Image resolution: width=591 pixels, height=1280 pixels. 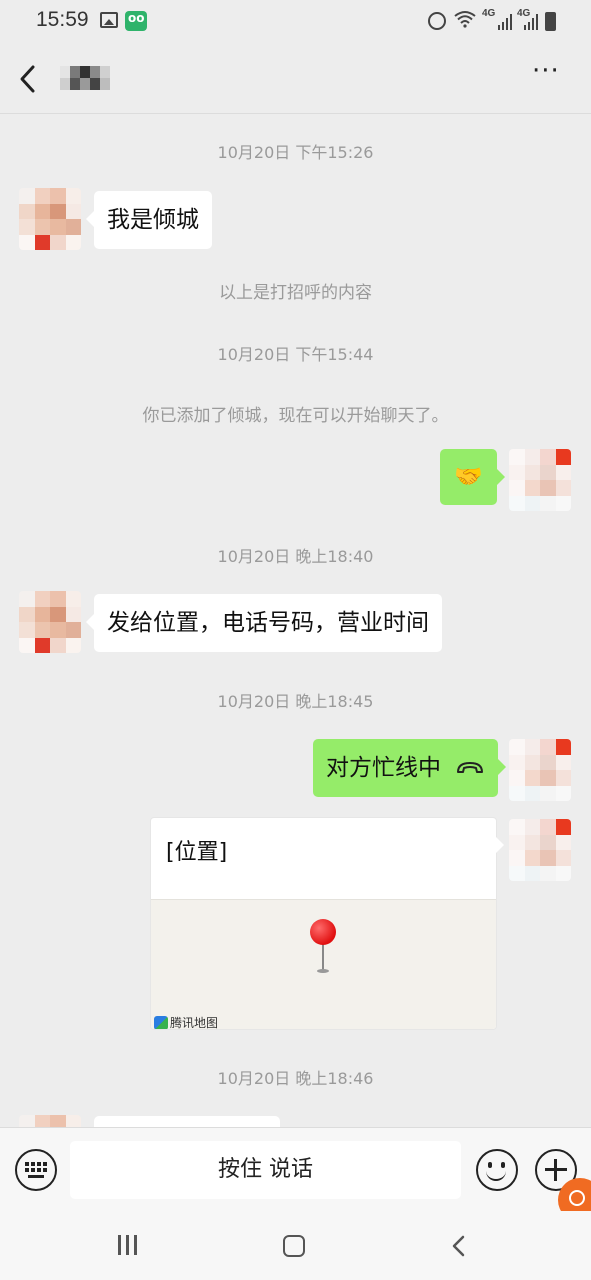 I want to click on keyboard-icon, so click(x=36, y=1170).